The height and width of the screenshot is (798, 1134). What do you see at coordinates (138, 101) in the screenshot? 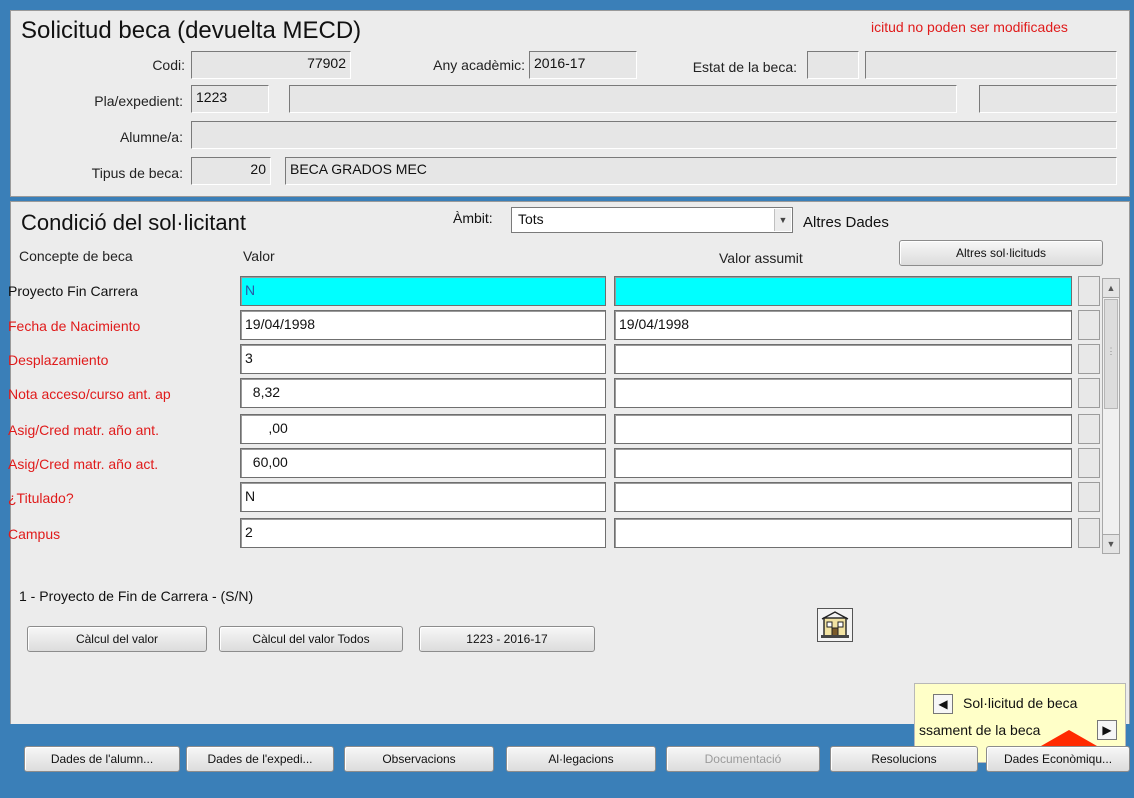
I see `pla-expedient-label: Pla/expedient:` at bounding box center [138, 101].